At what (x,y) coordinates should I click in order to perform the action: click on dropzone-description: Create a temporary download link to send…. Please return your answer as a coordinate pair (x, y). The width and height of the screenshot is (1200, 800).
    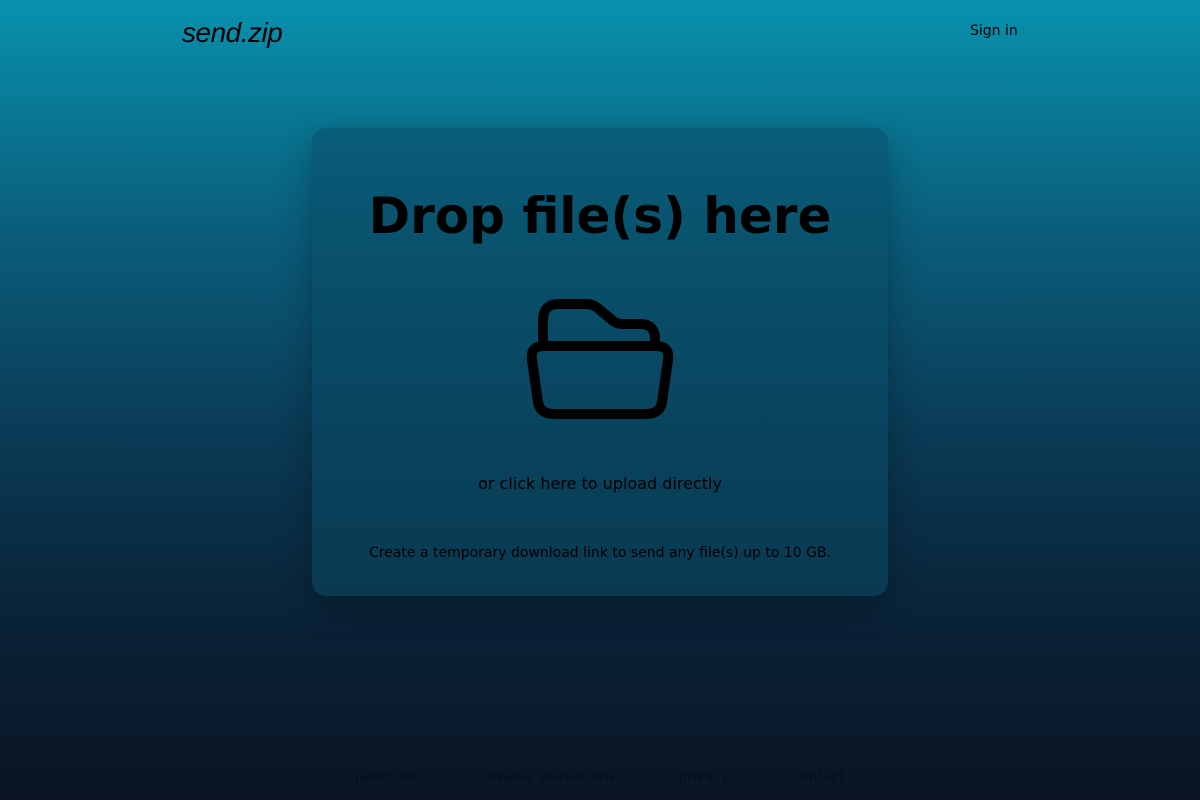
    Looking at the image, I should click on (600, 553).